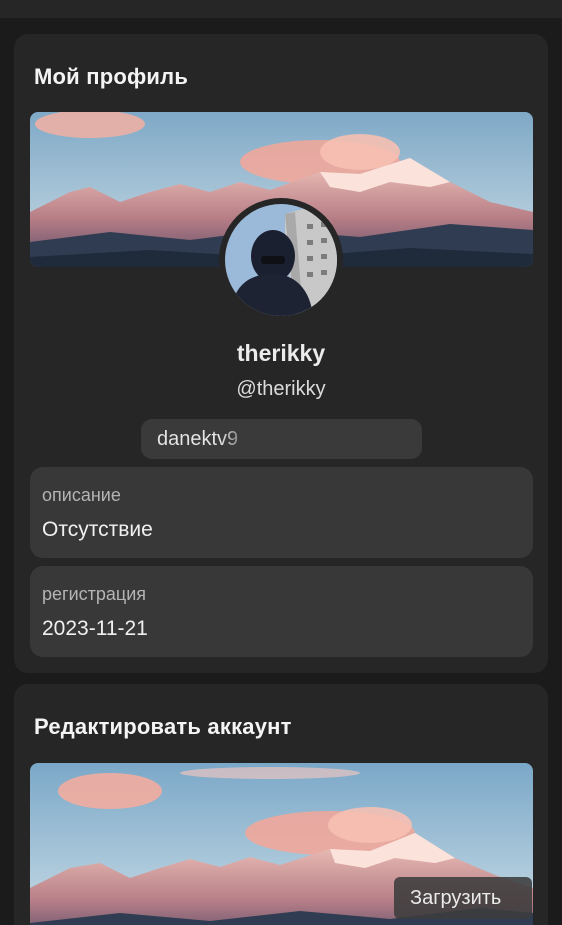 The width and height of the screenshot is (562, 925). I want to click on description-label: описание, so click(81, 495).